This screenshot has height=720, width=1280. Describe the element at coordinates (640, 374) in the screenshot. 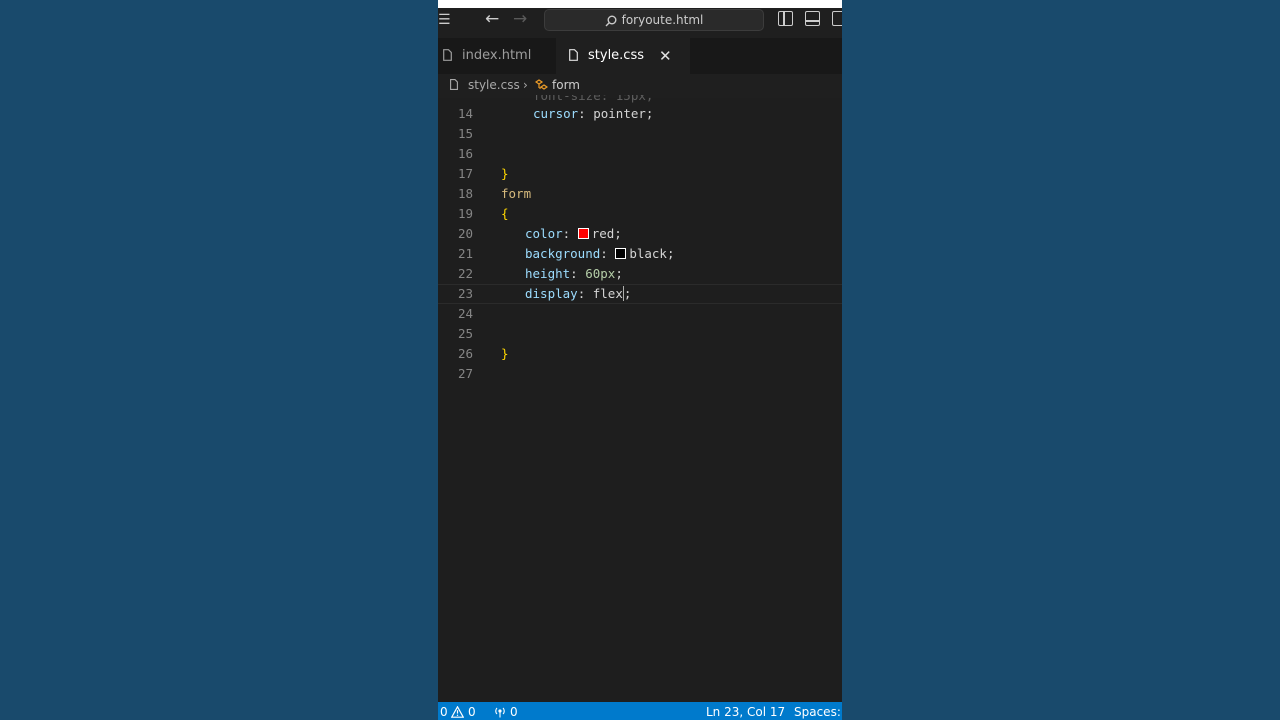

I see `code-line: 27` at that location.